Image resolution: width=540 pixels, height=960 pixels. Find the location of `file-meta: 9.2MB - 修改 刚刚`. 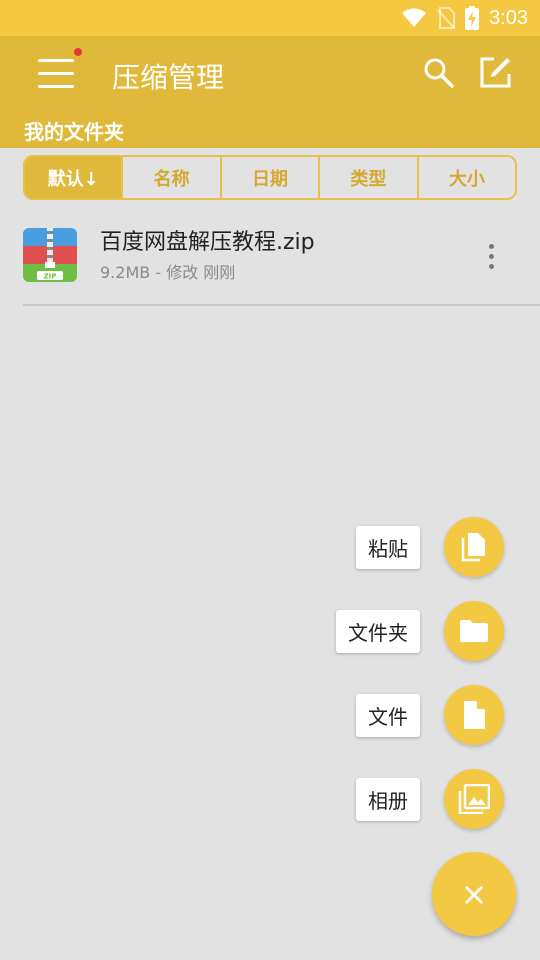

file-meta: 9.2MB - 修改 刚刚 is located at coordinates (167, 271).